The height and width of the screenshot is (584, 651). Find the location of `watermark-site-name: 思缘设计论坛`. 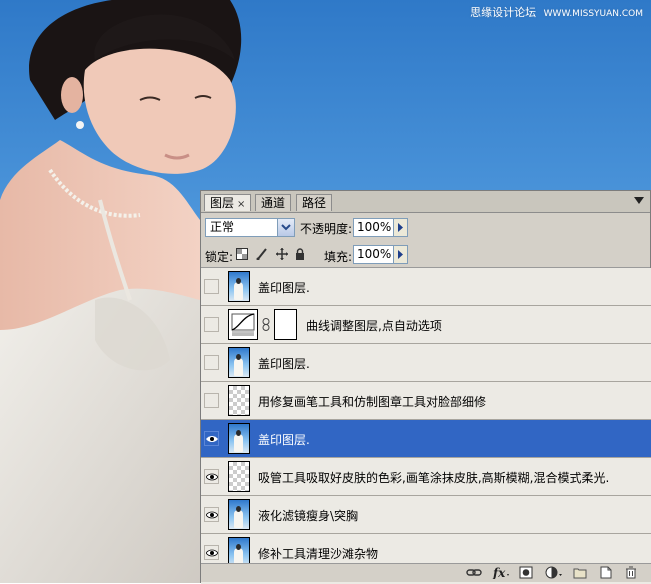

watermark-site-name: 思缘设计论坛 is located at coordinates (503, 12).